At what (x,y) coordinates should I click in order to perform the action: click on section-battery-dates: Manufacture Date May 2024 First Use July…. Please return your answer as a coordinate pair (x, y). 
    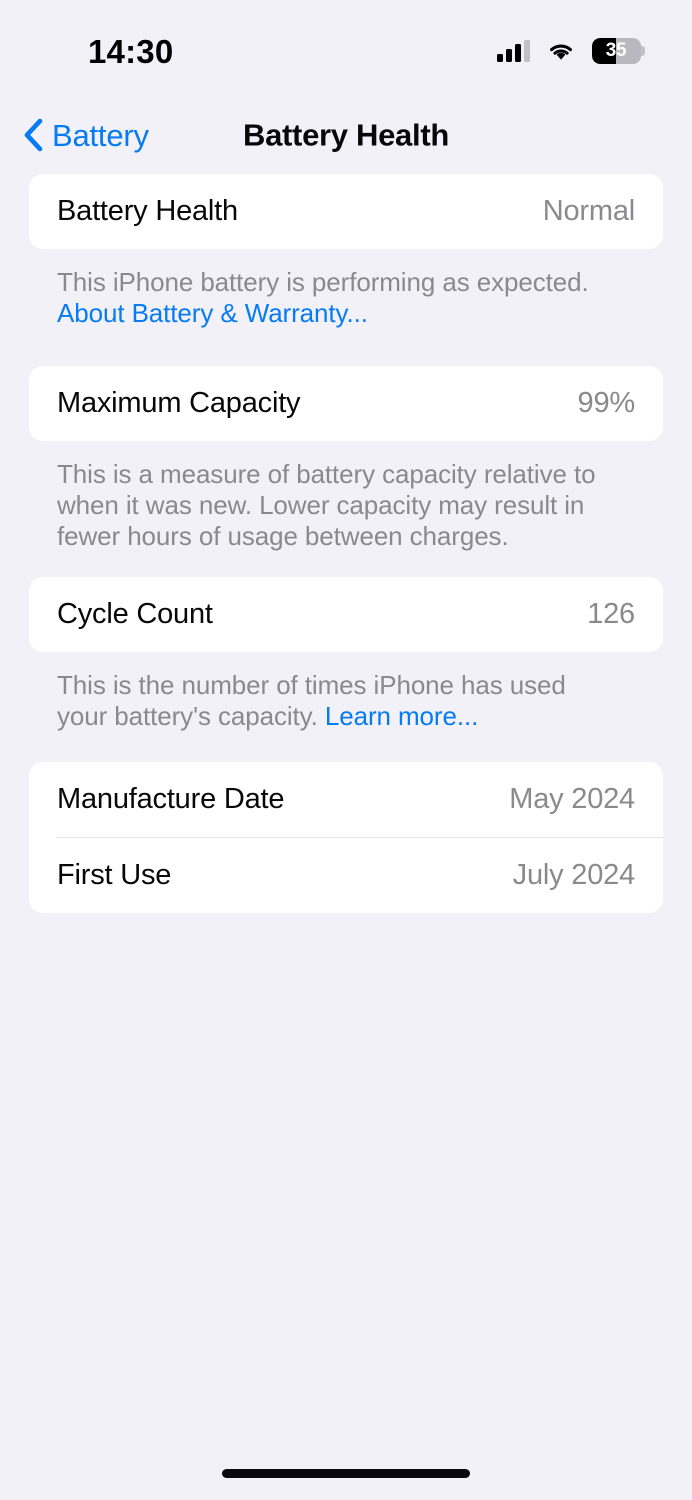
    Looking at the image, I should click on (346, 837).